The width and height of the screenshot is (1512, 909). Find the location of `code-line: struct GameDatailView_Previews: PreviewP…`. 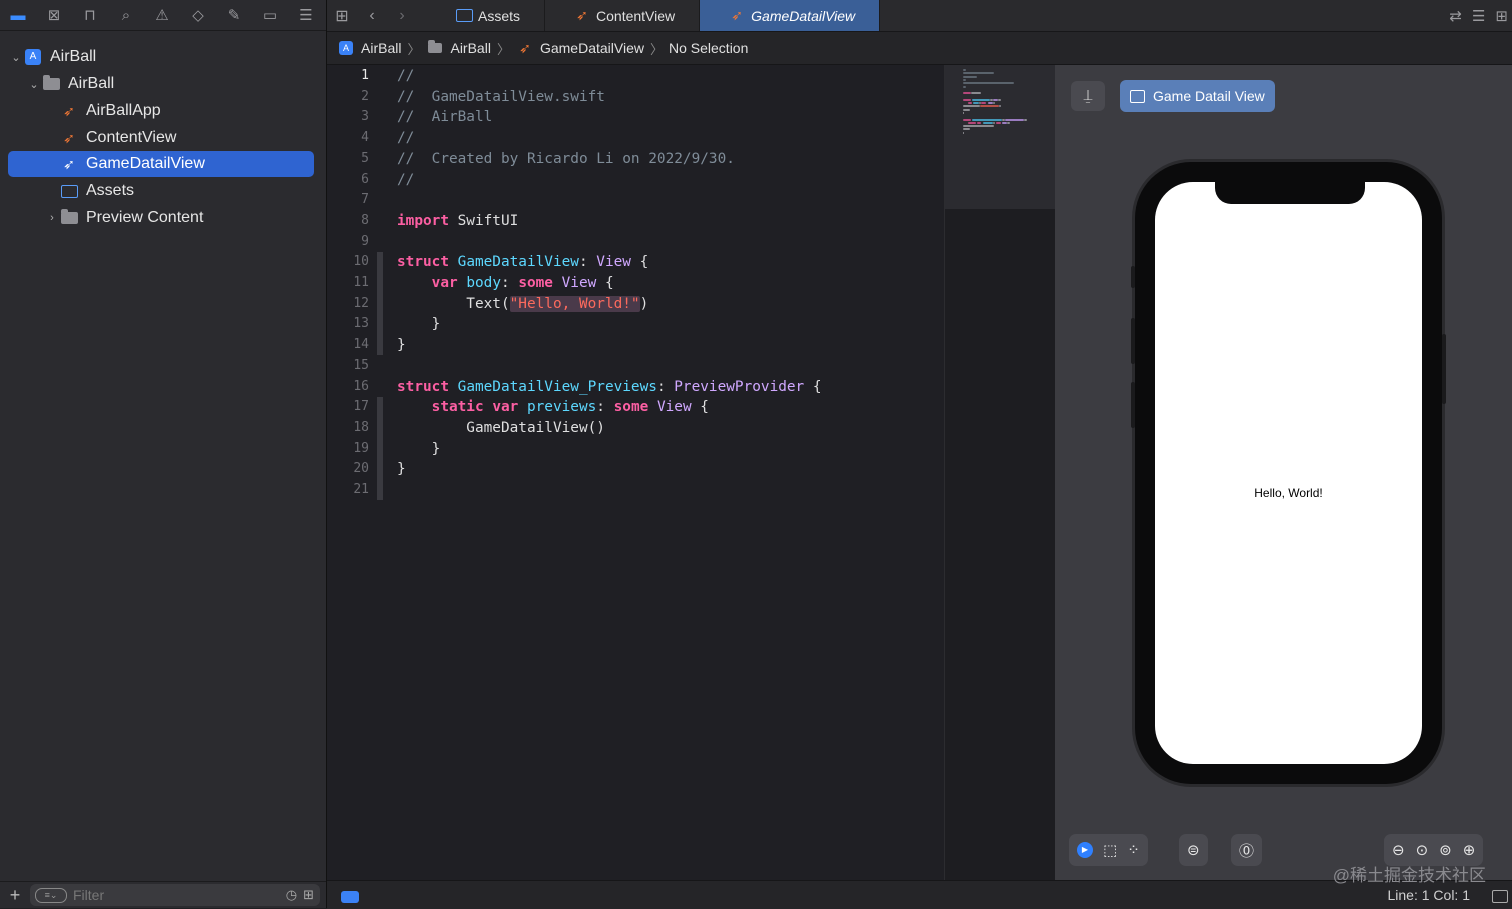

code-line: struct GameDatailView_Previews: PreviewP… is located at coordinates (609, 387).